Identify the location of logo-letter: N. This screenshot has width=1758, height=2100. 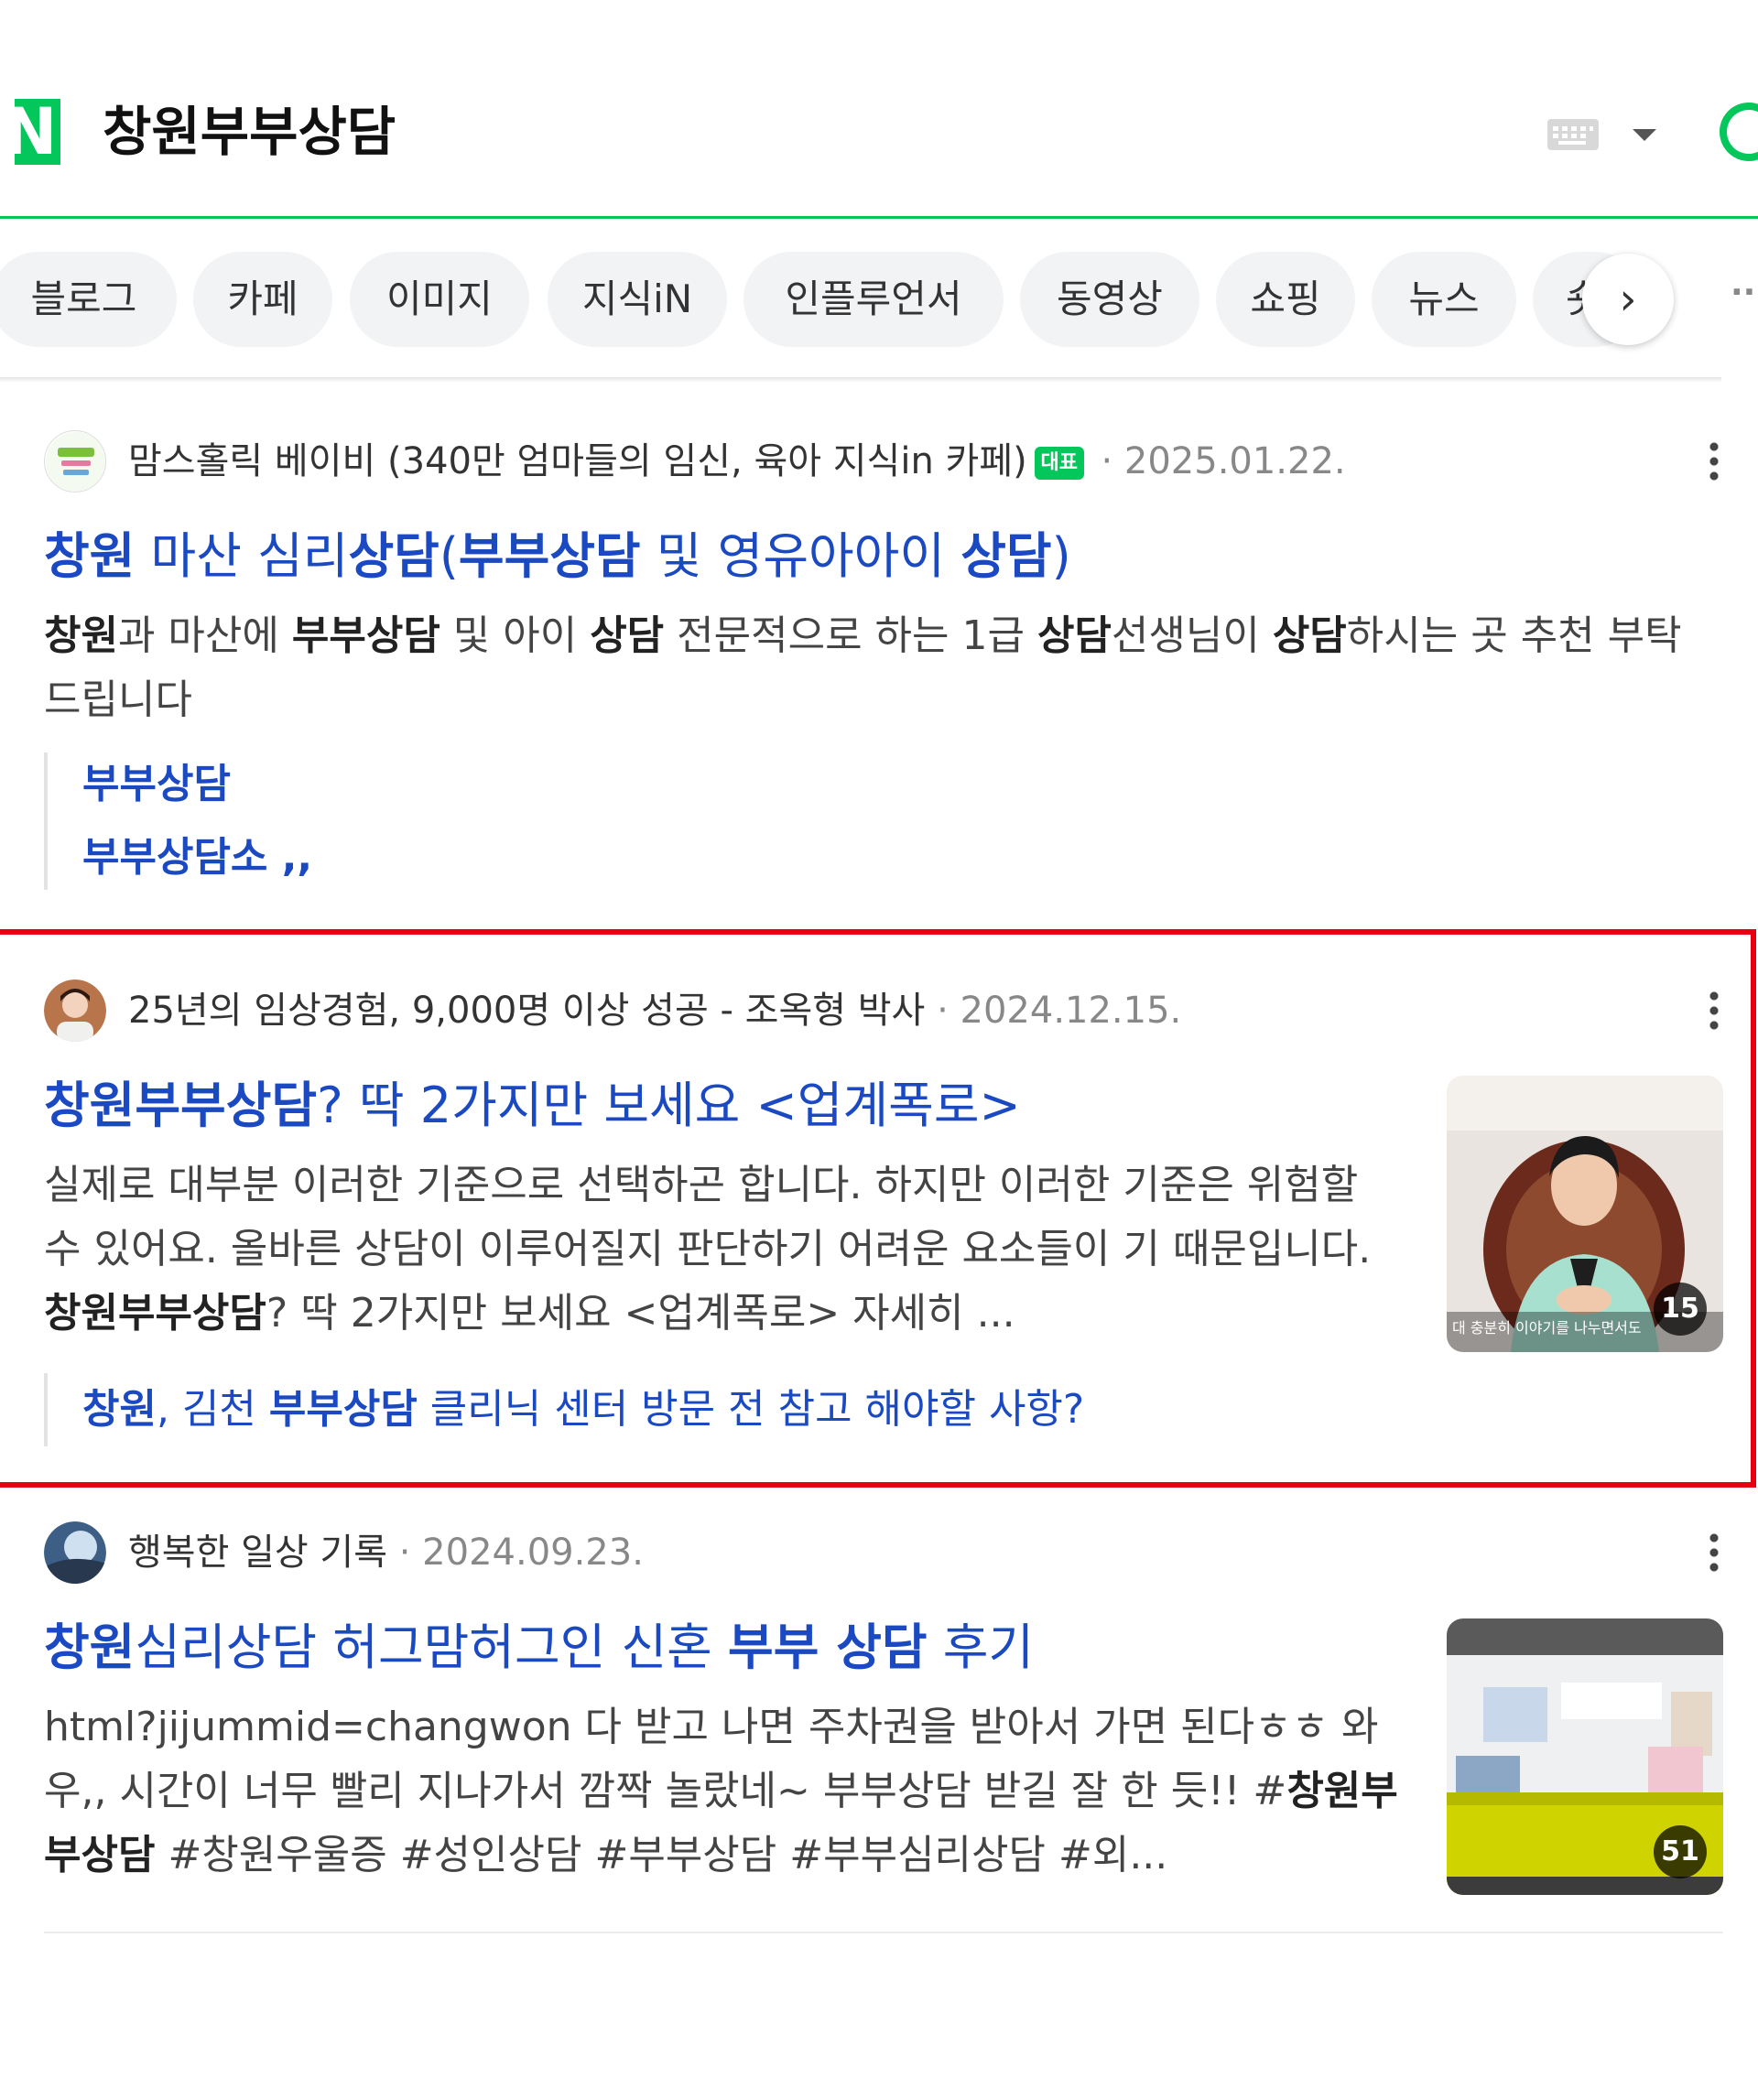
(30, 131).